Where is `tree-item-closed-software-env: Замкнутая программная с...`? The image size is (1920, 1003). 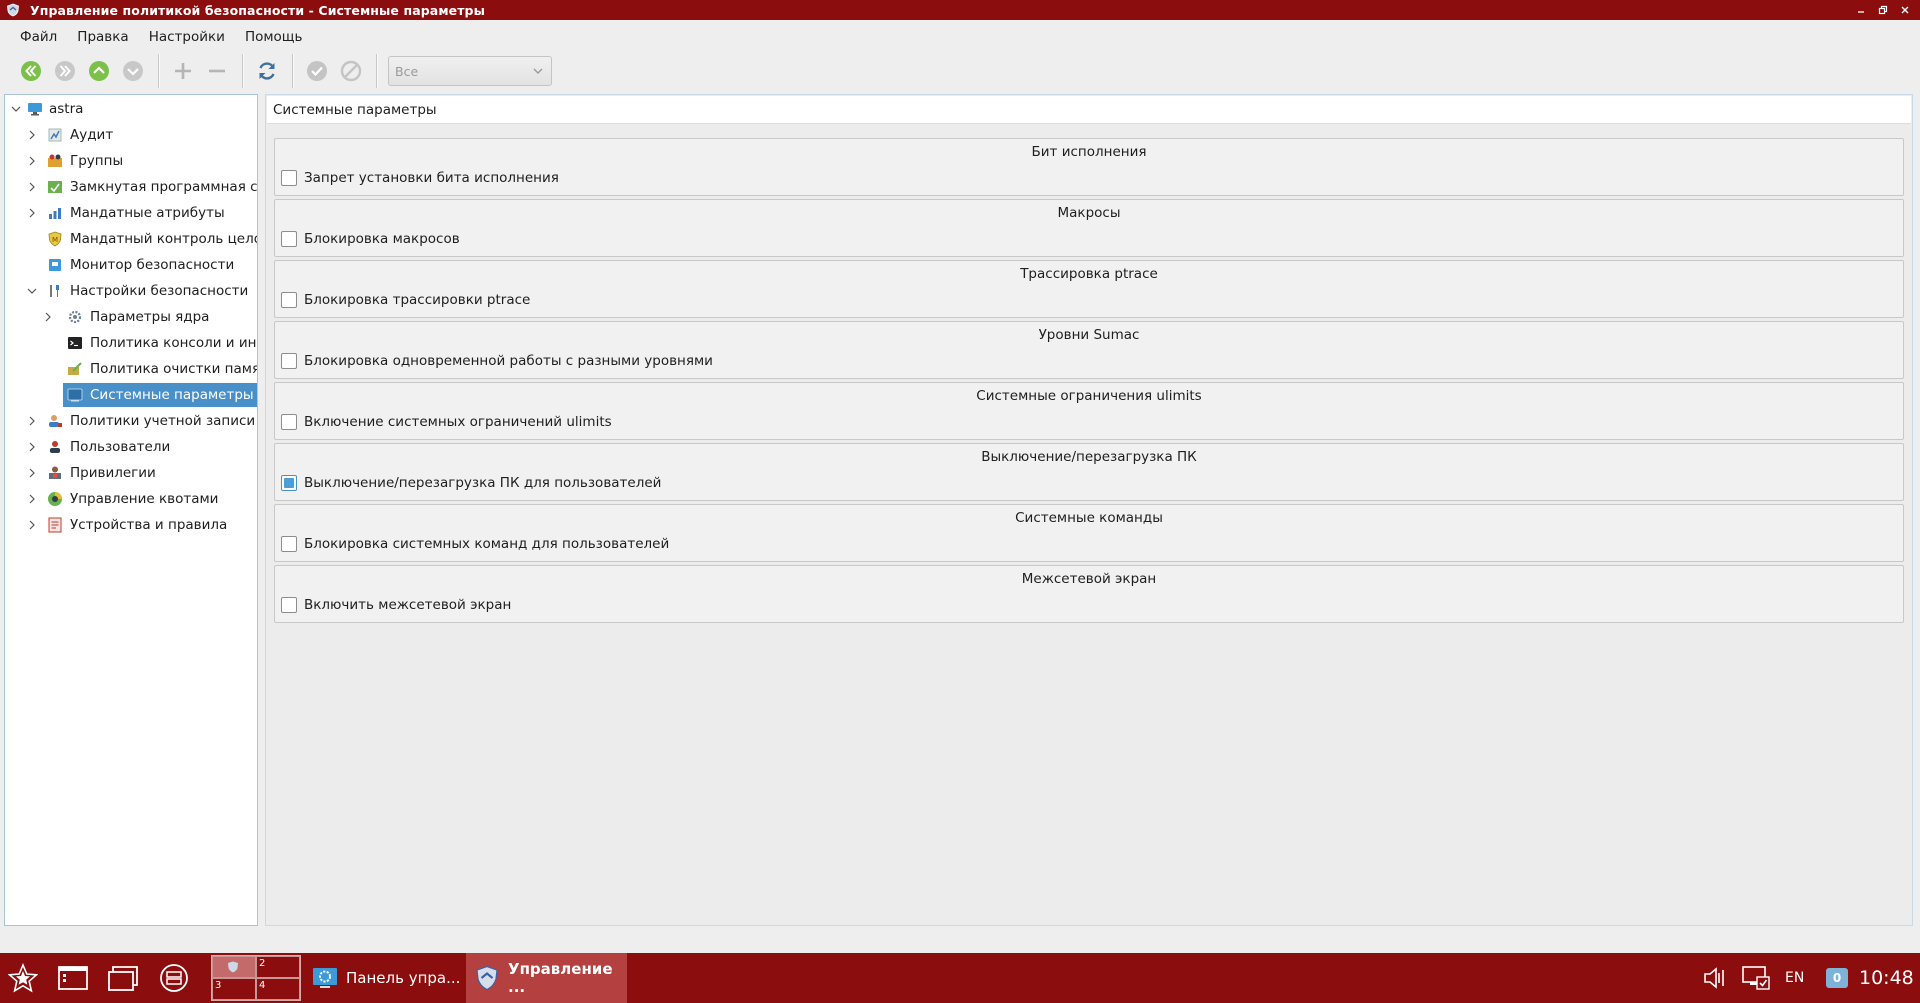 tree-item-closed-software-env: Замкнутая программная с... is located at coordinates (131, 187).